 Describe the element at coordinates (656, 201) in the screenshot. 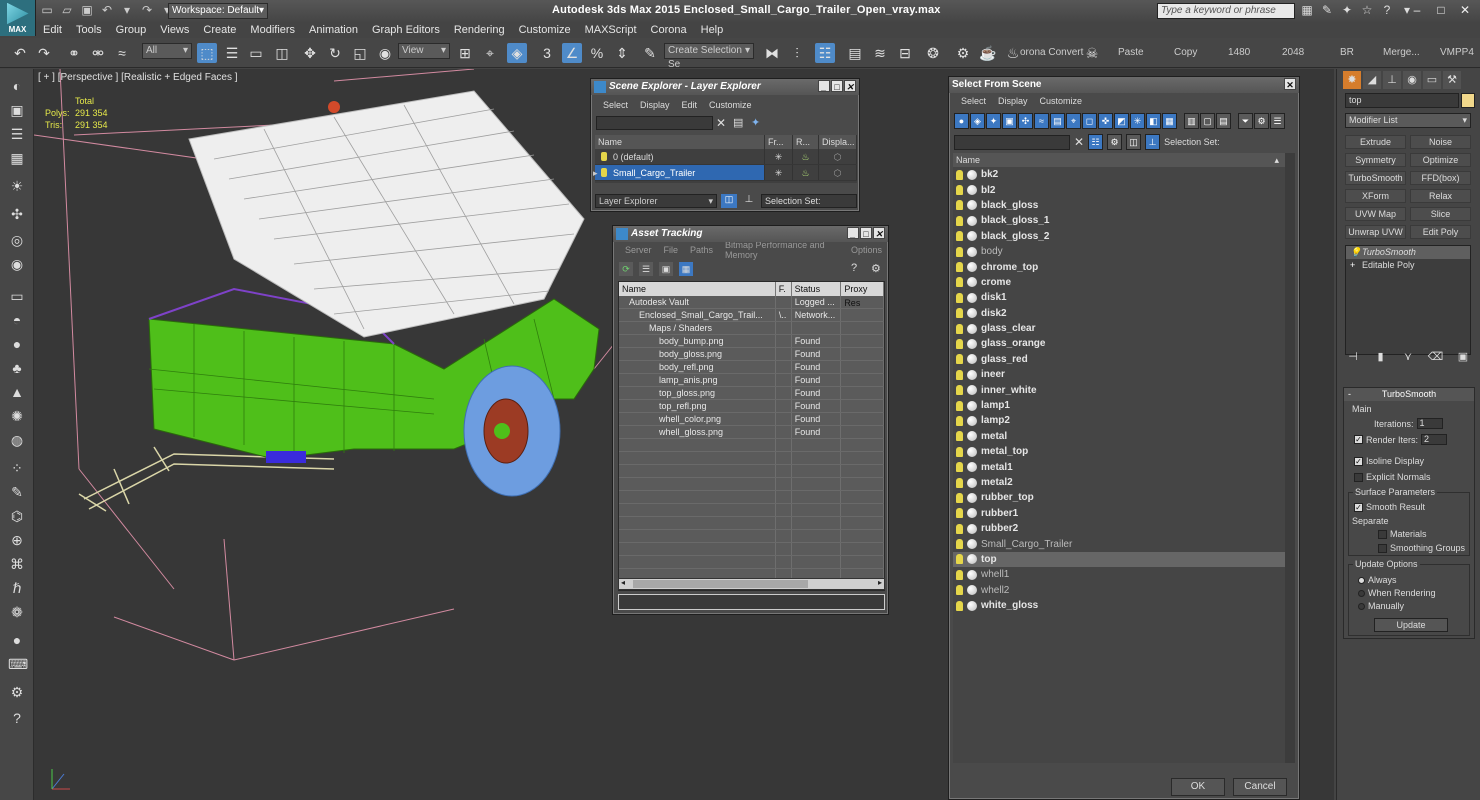

I see `explorer-type-dropdown: Layer Explorer` at that location.